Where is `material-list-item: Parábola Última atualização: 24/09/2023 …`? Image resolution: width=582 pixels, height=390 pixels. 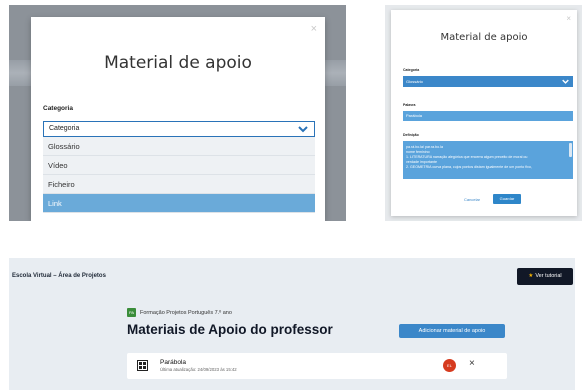
material-list-item: Parábola Última atualização: 24/09/2023 … is located at coordinates (317, 366).